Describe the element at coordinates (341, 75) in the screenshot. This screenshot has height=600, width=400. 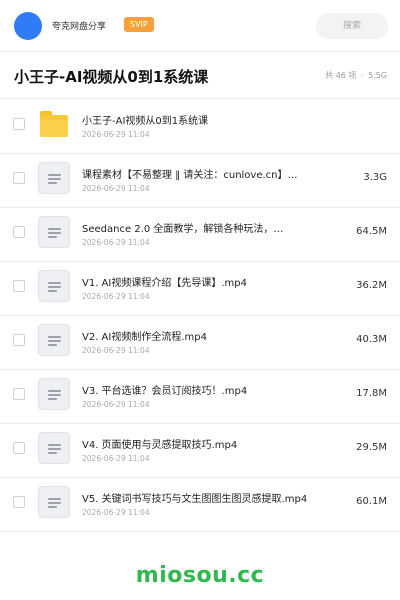
I see `item-count: 共 46 项` at that location.